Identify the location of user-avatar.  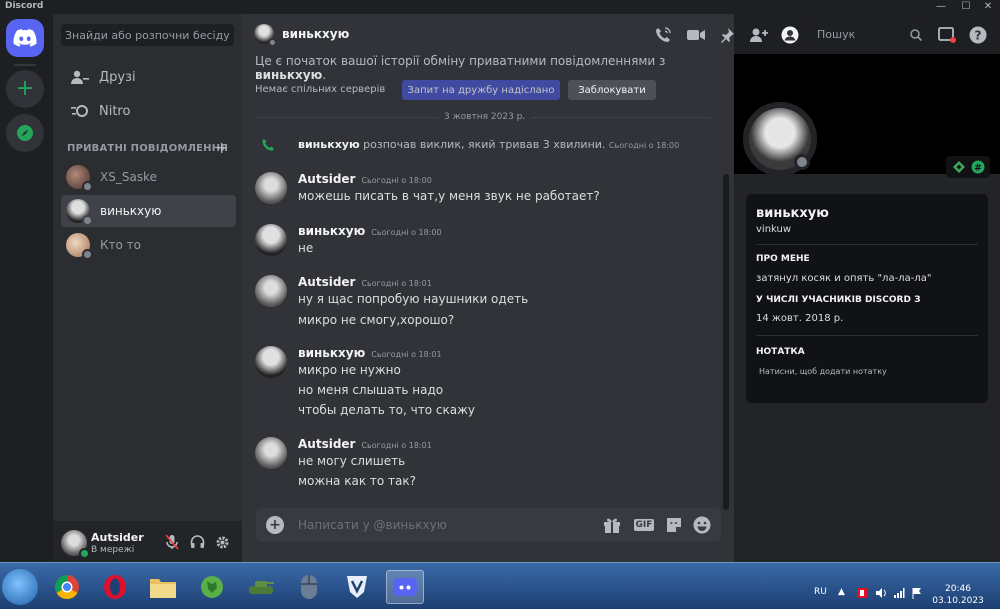
(75, 544).